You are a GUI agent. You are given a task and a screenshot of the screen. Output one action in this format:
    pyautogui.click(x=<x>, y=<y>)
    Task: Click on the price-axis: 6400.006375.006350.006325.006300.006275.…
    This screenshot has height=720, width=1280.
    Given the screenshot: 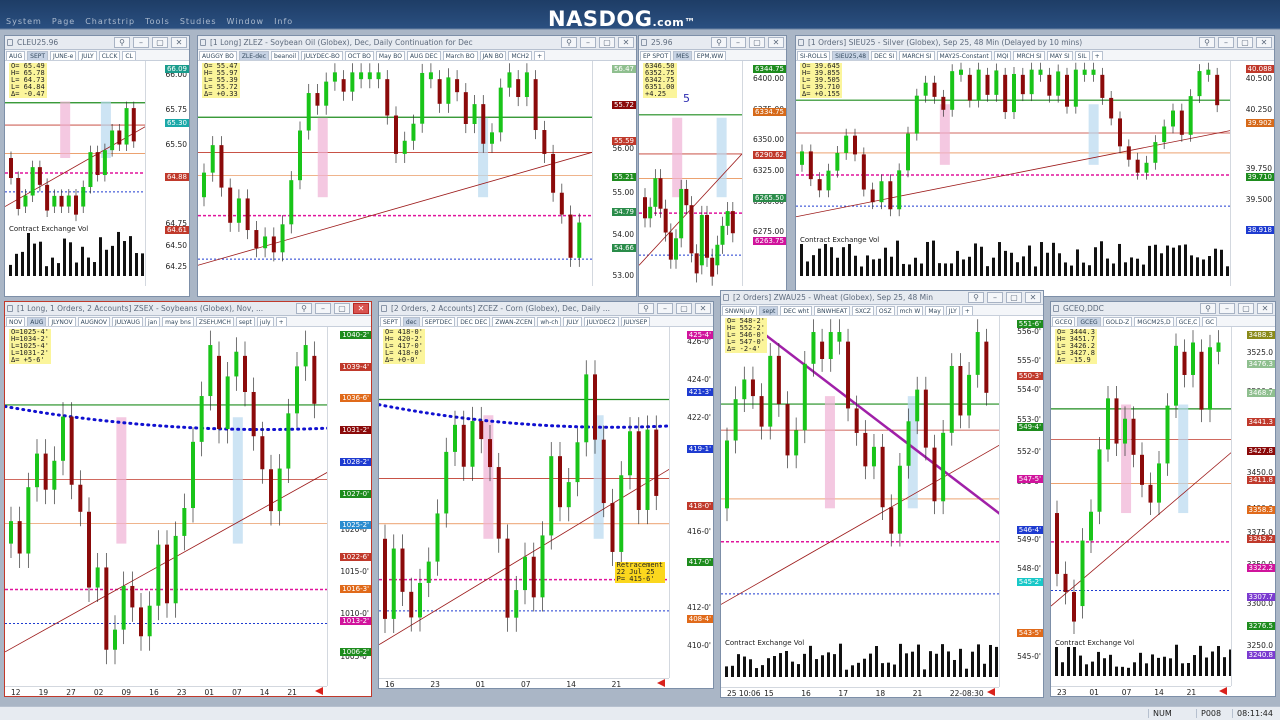 What is the action you would take?
    pyautogui.click(x=764, y=173)
    